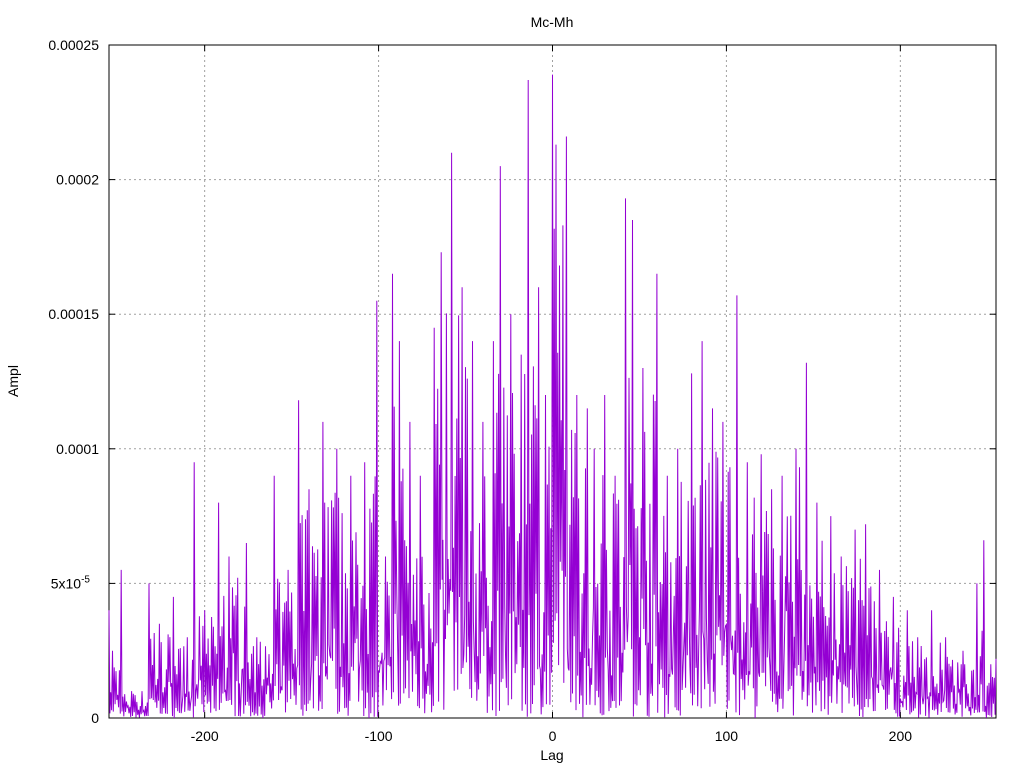 Image resolution: width=1024 pixels, height=768 pixels. I want to click on y-tick-label: 0.0002, so click(77, 180).